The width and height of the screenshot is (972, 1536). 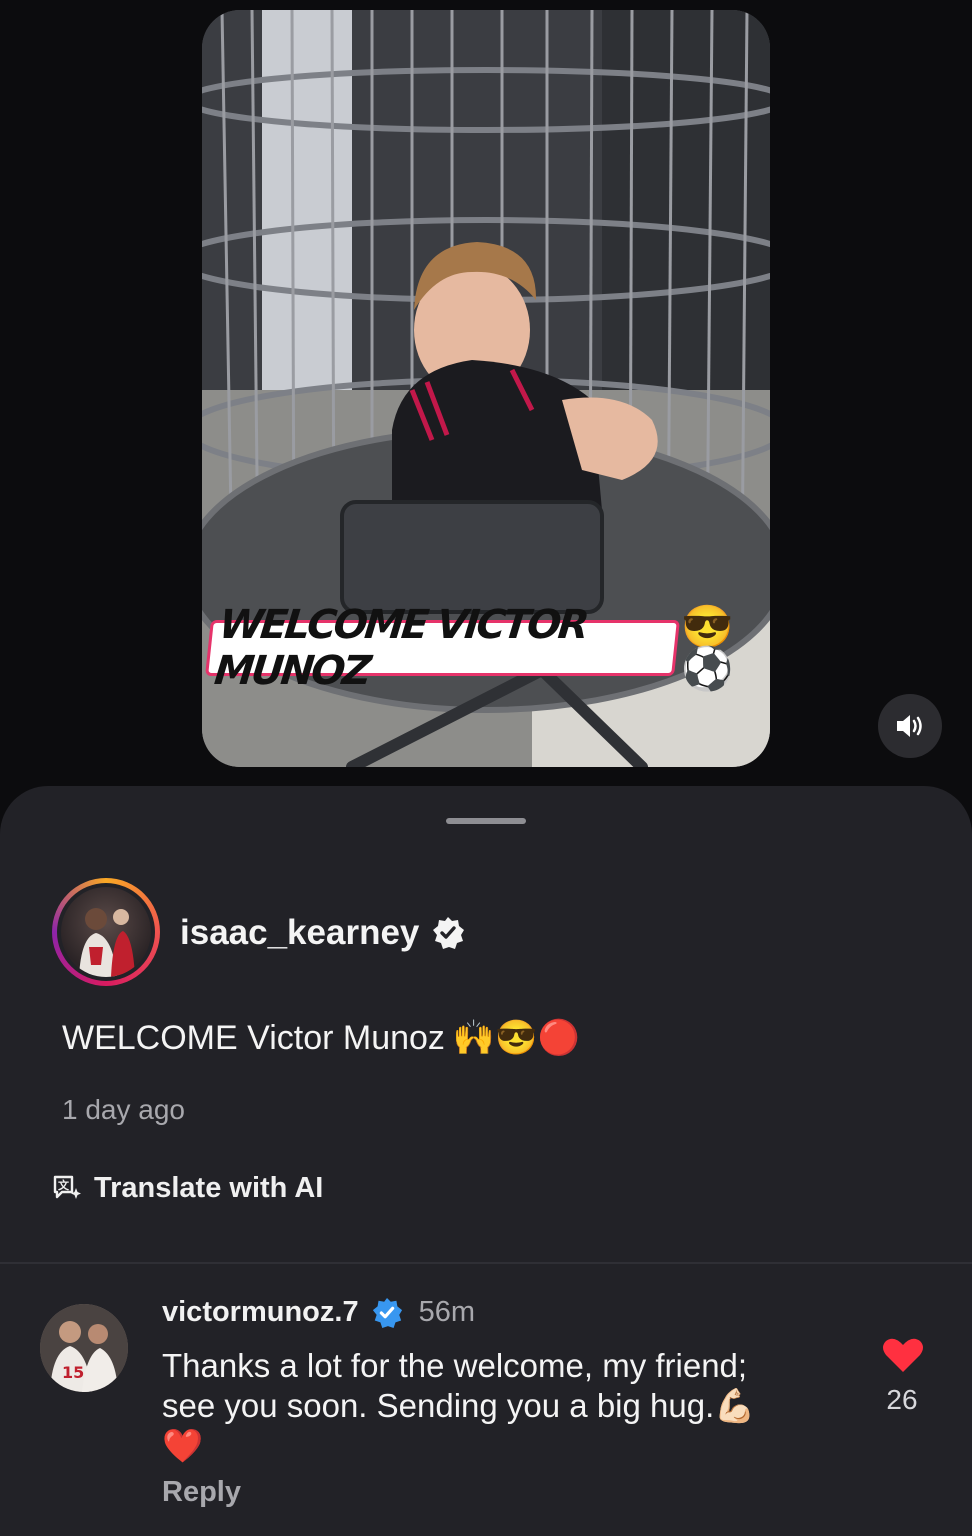 I want to click on post-author-avatar, so click(x=106, y=932).